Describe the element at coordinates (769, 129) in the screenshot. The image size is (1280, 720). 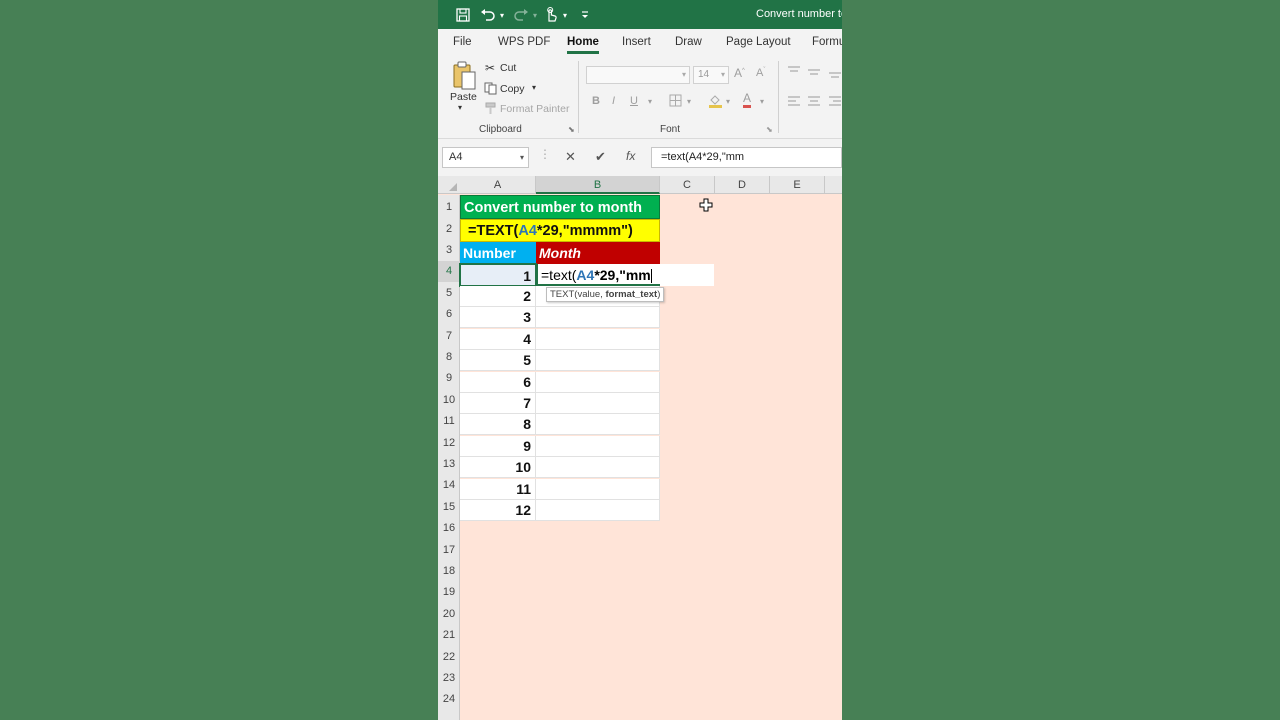
I see `font-launcher-icon: ⬊` at that location.